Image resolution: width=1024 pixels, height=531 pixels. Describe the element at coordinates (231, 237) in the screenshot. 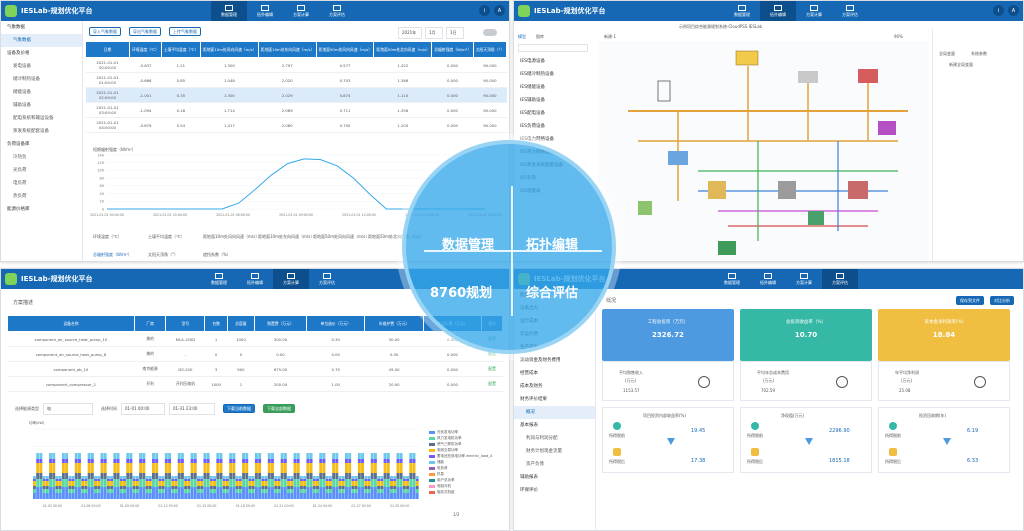

I see `metric-tab: 距地面10m处风向风速（m/s）` at that location.